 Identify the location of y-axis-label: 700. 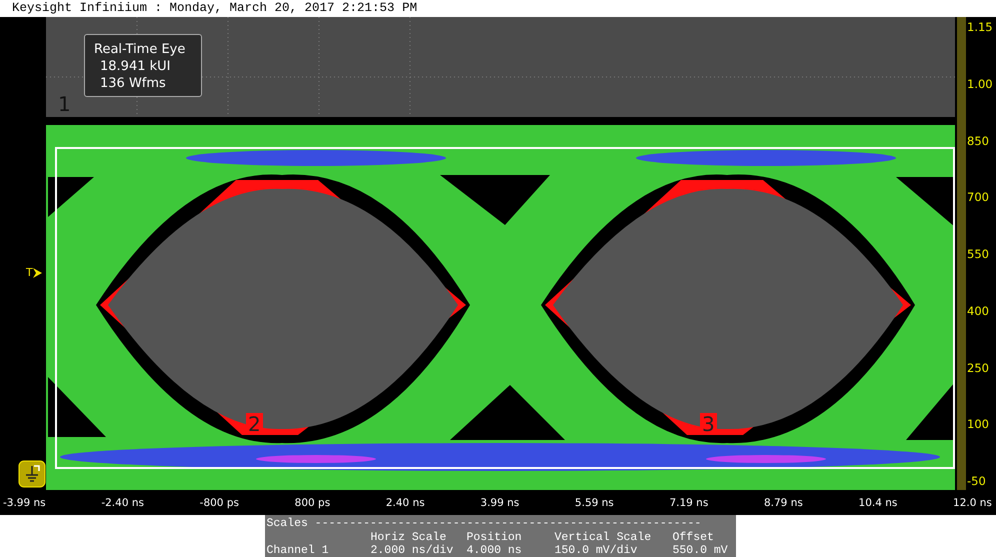
(978, 197).